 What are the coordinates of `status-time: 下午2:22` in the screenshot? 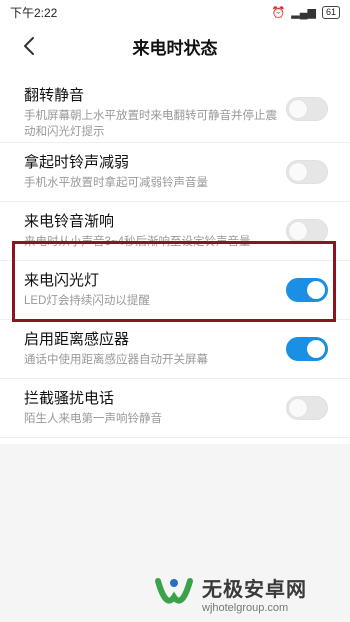 It's located at (34, 12).